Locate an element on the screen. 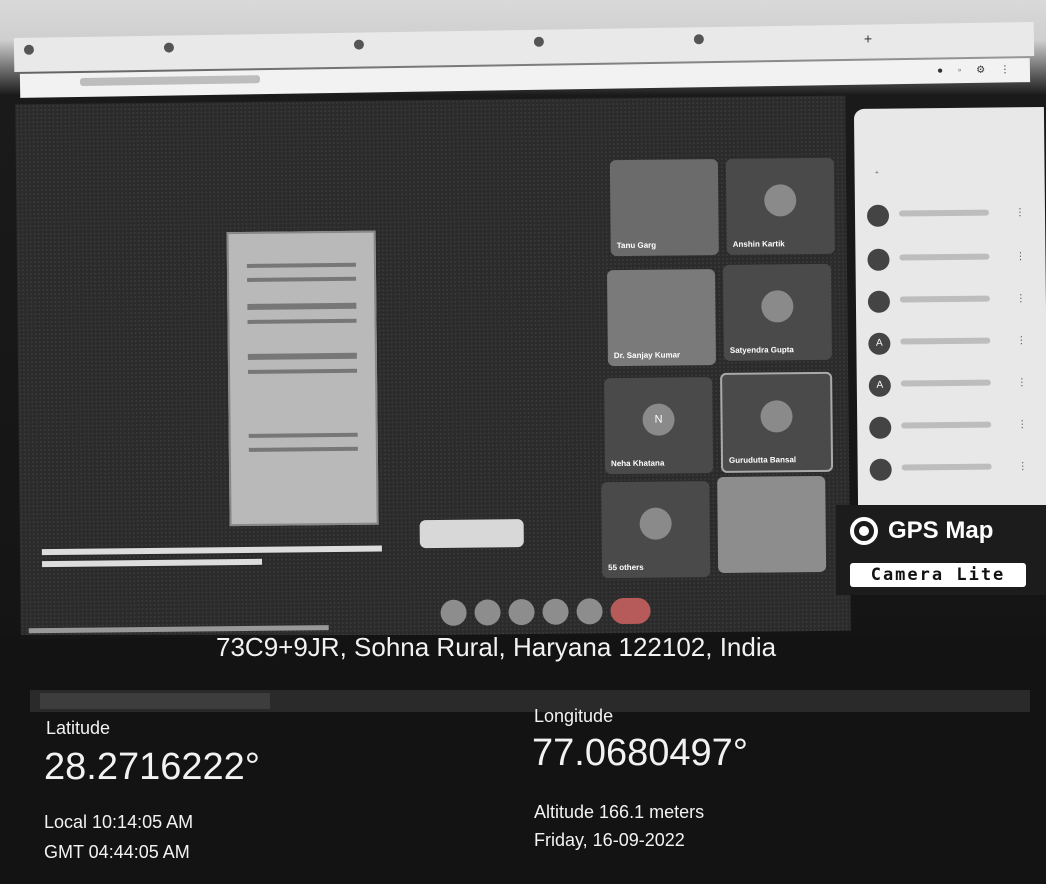 The width and height of the screenshot is (1046, 884). participant-tile is located at coordinates (772, 524).